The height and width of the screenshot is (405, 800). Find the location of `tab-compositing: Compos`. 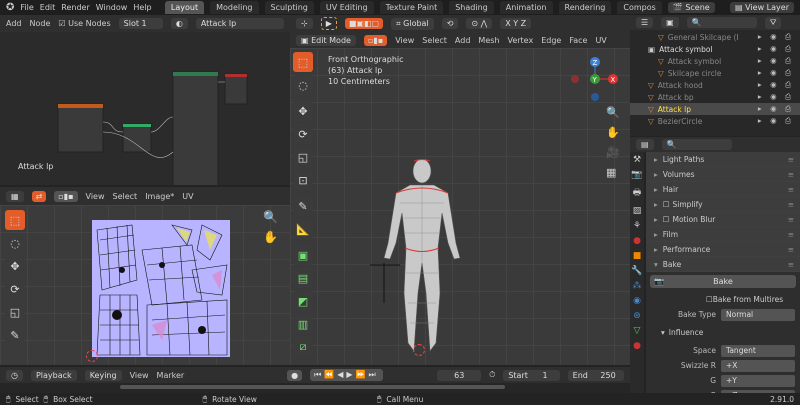

tab-compositing: Compos is located at coordinates (639, 7).